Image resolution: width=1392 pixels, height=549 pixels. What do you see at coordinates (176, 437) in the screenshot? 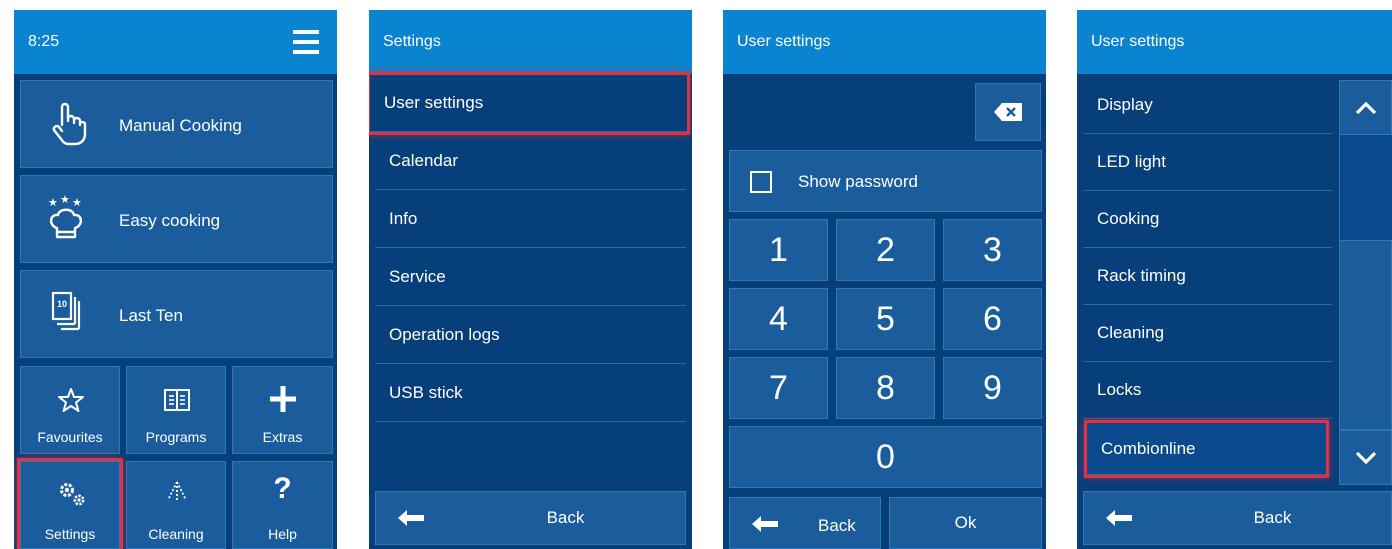
I see `programs-label: Programs` at bounding box center [176, 437].